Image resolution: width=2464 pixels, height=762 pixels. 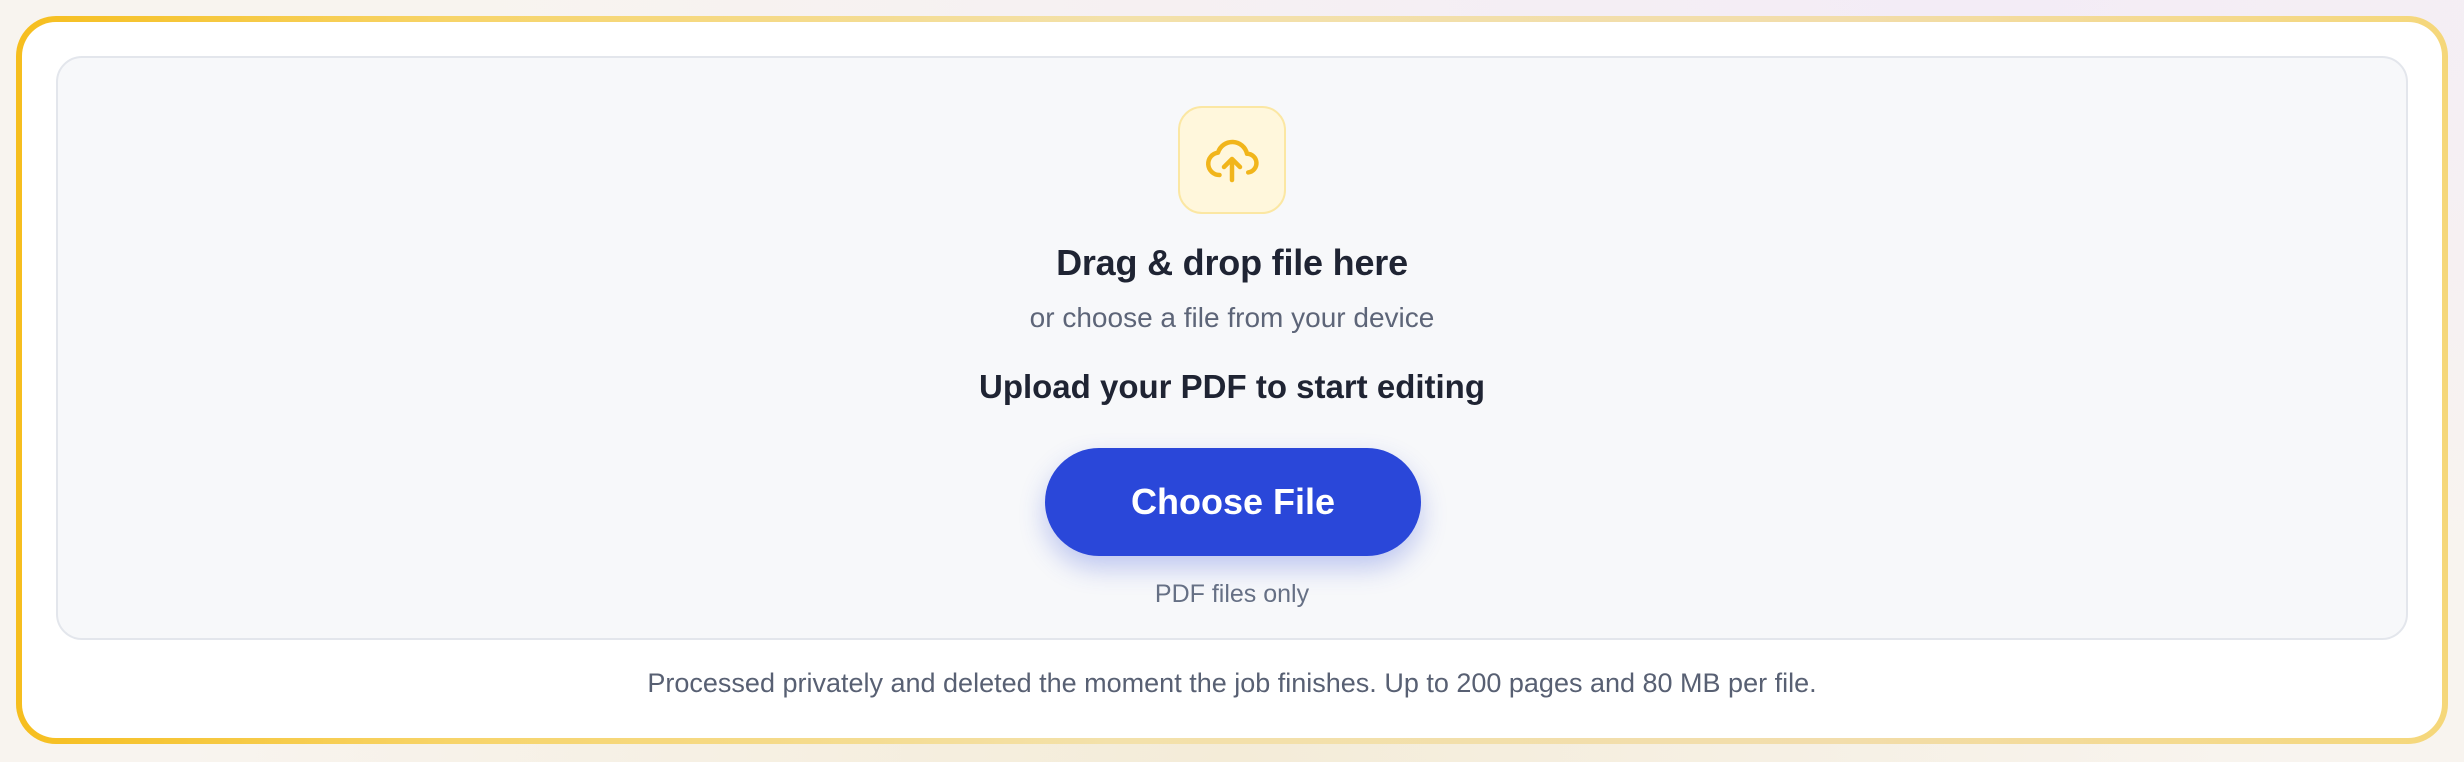 I want to click on upload-cta-text: Upload your PDF to start editing, so click(x=1231, y=386).